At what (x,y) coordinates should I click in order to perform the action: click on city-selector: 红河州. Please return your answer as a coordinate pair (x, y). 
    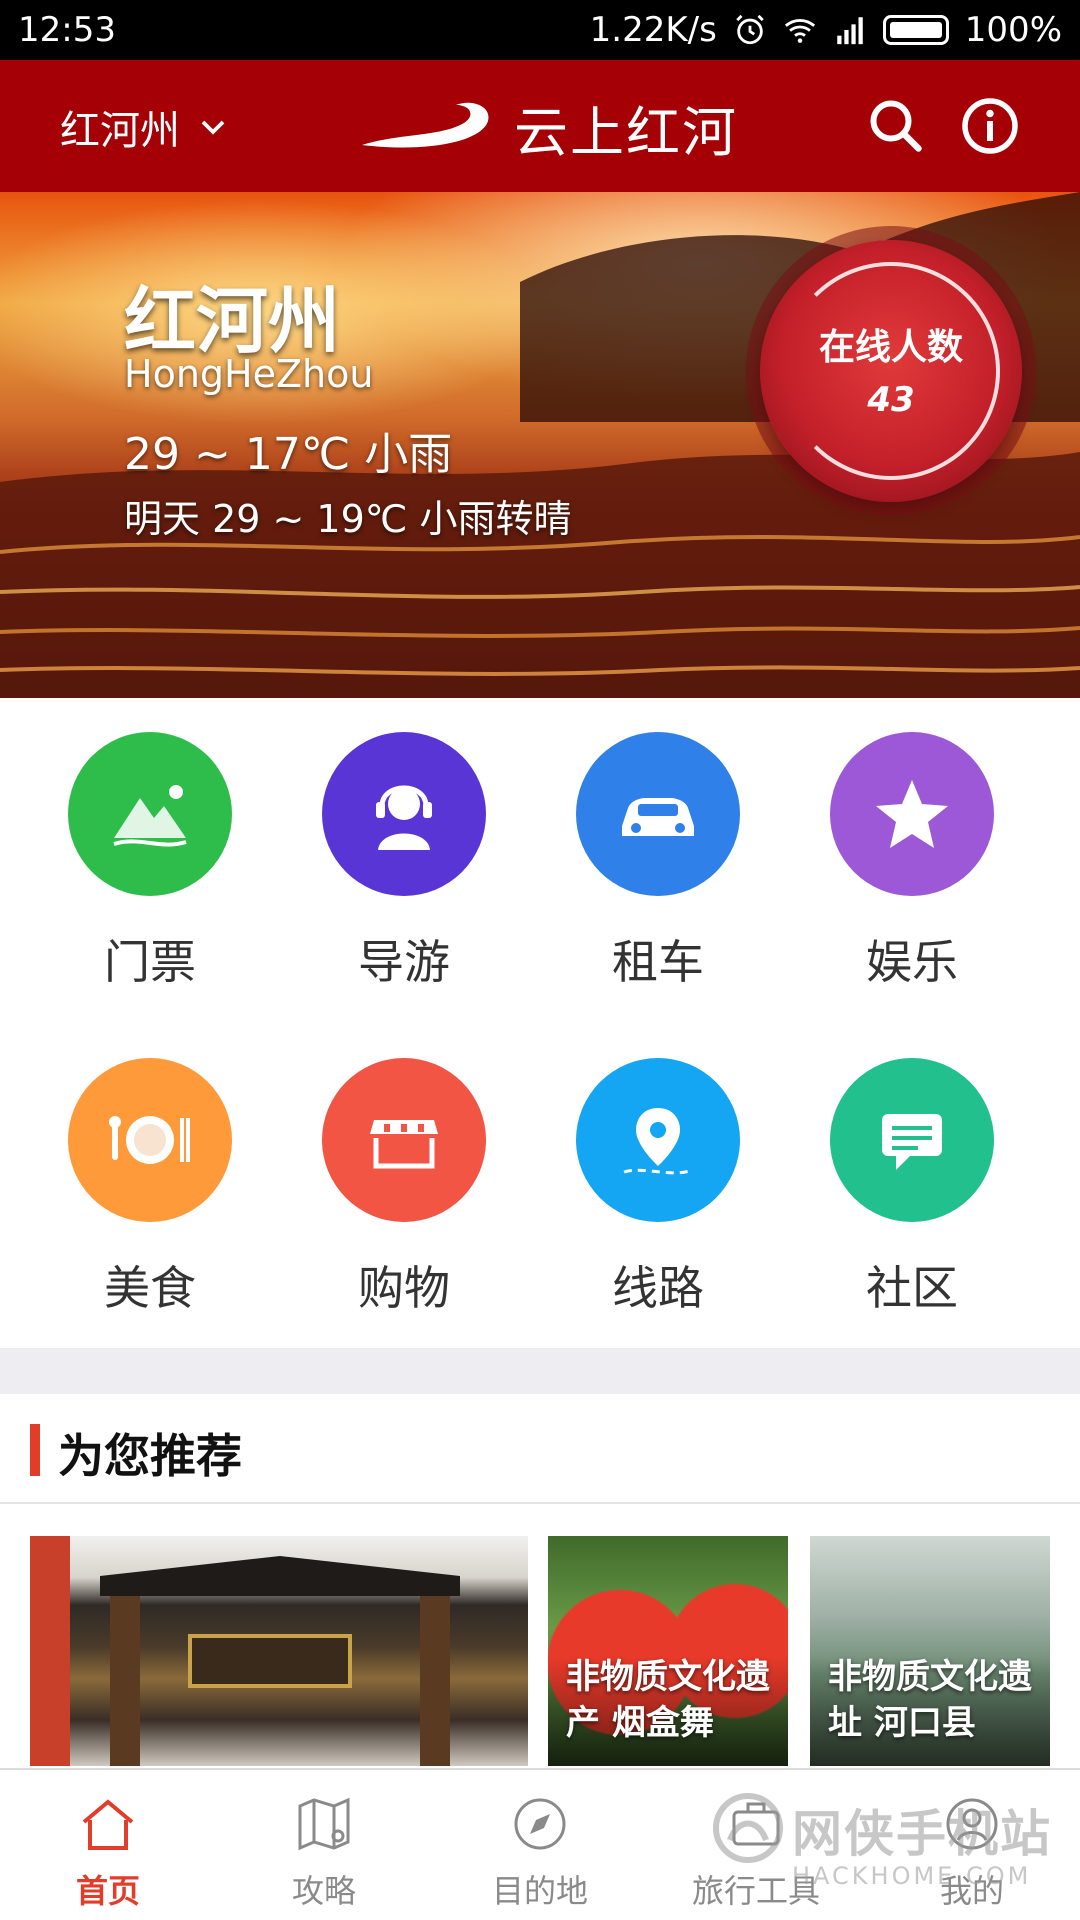
    Looking at the image, I should click on (144, 127).